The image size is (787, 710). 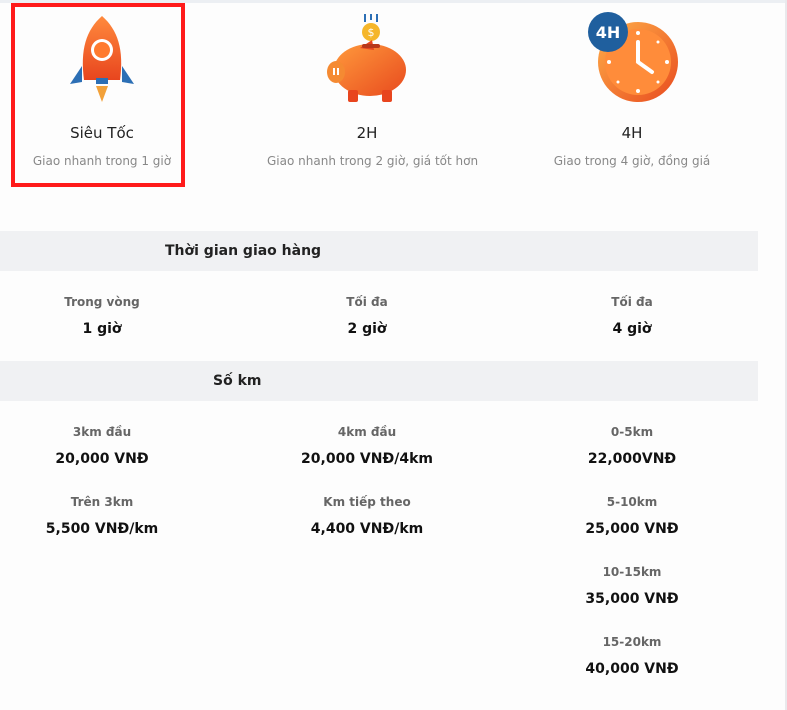 I want to click on cell-label: 3km đầu, so click(x=102, y=432).